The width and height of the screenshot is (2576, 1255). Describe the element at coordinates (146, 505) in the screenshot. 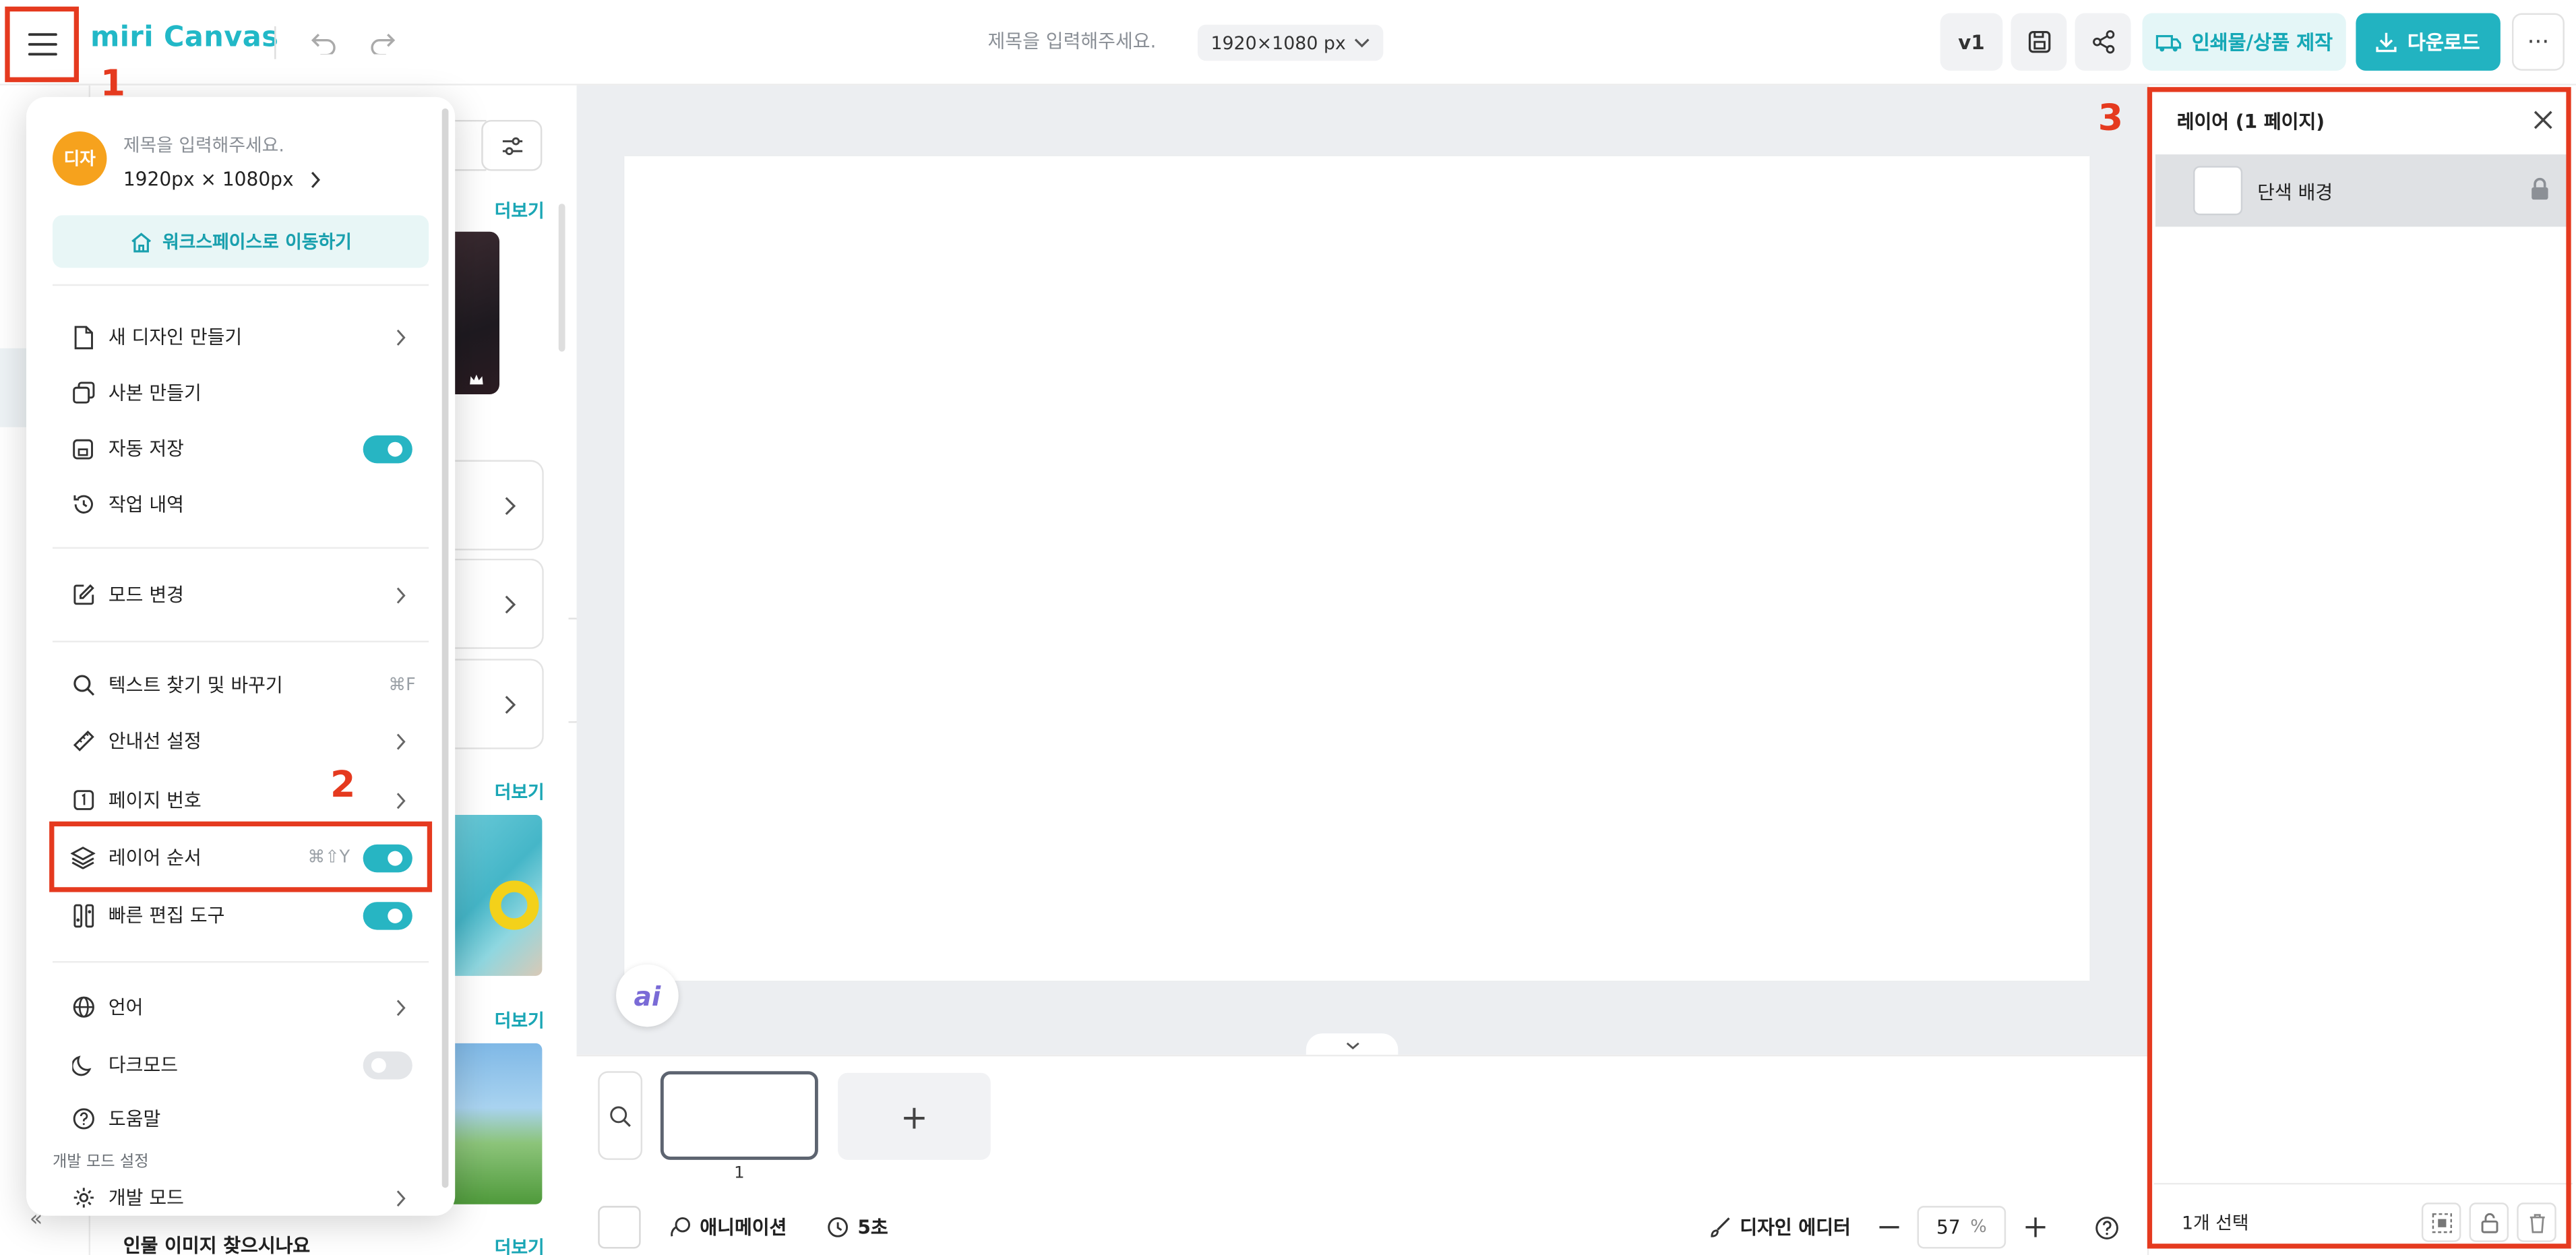

I see `menu-item-label: 작업 내역` at that location.